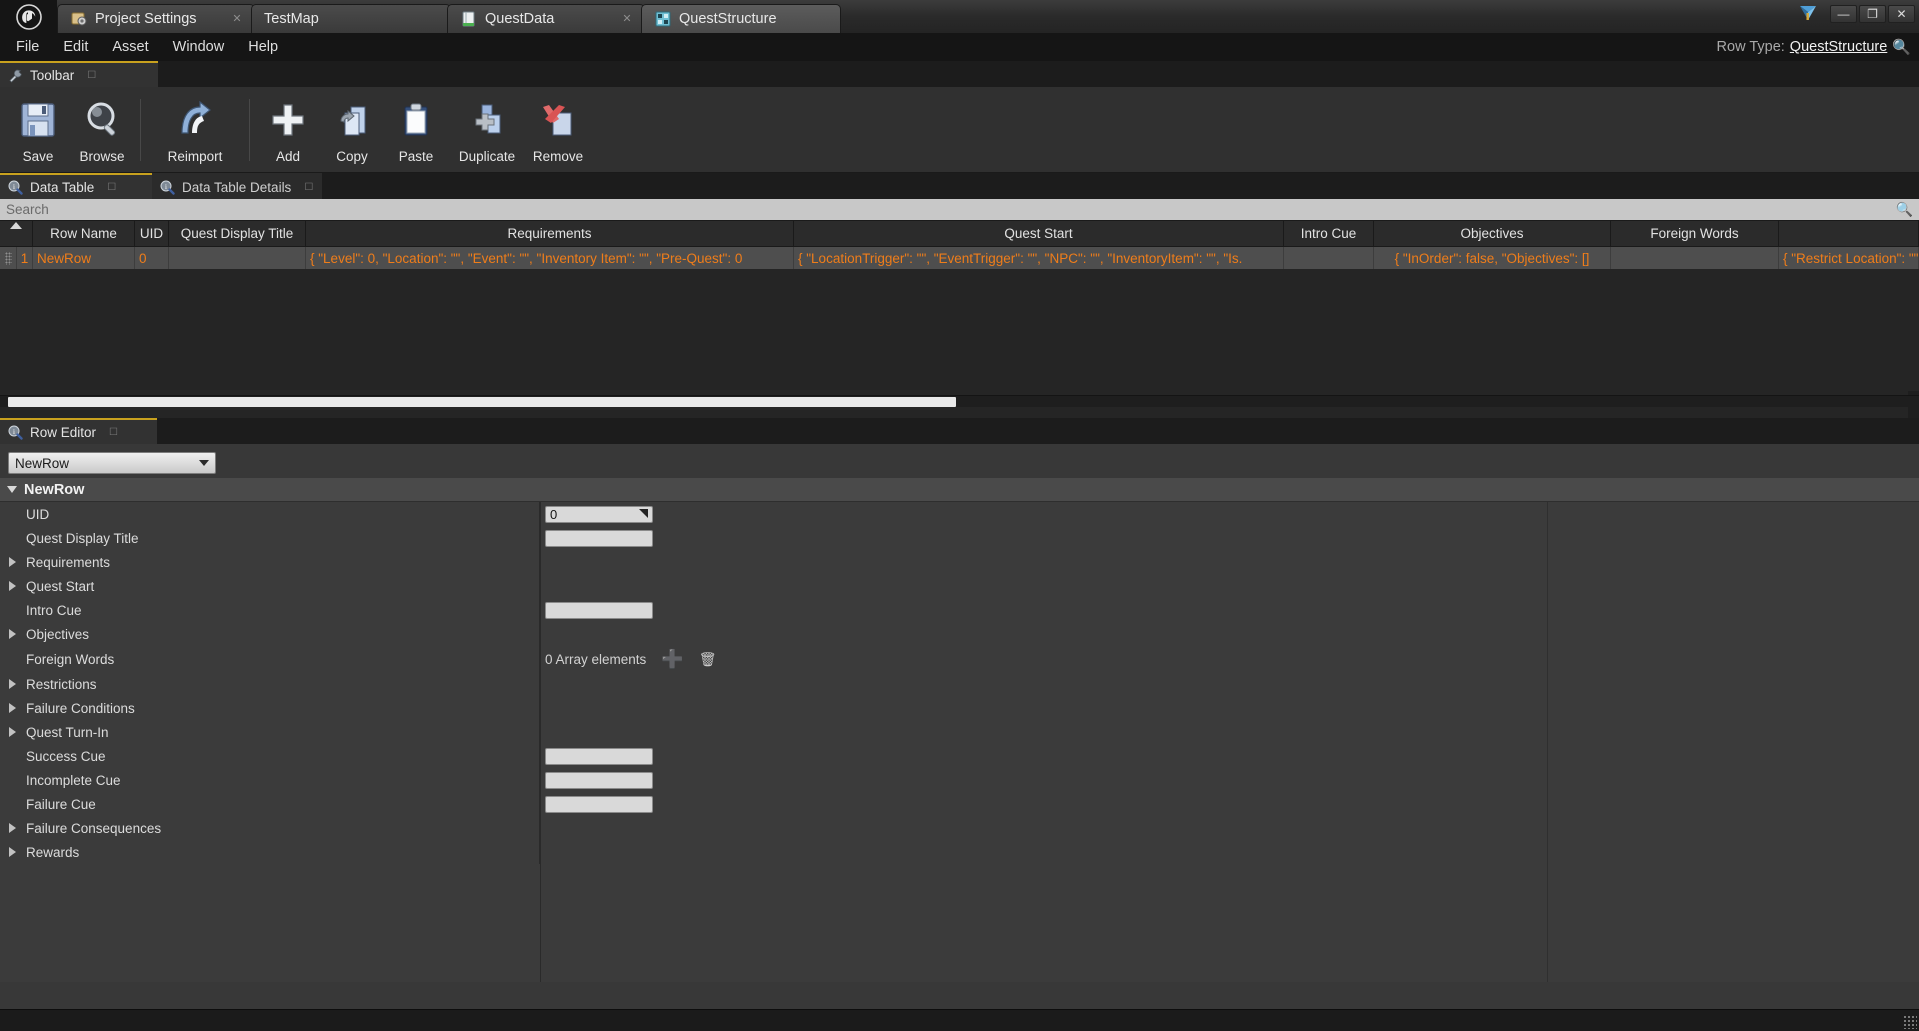 This screenshot has height=1031, width=1919. I want to click on property-row-objectives: Objectives, so click(959, 634).